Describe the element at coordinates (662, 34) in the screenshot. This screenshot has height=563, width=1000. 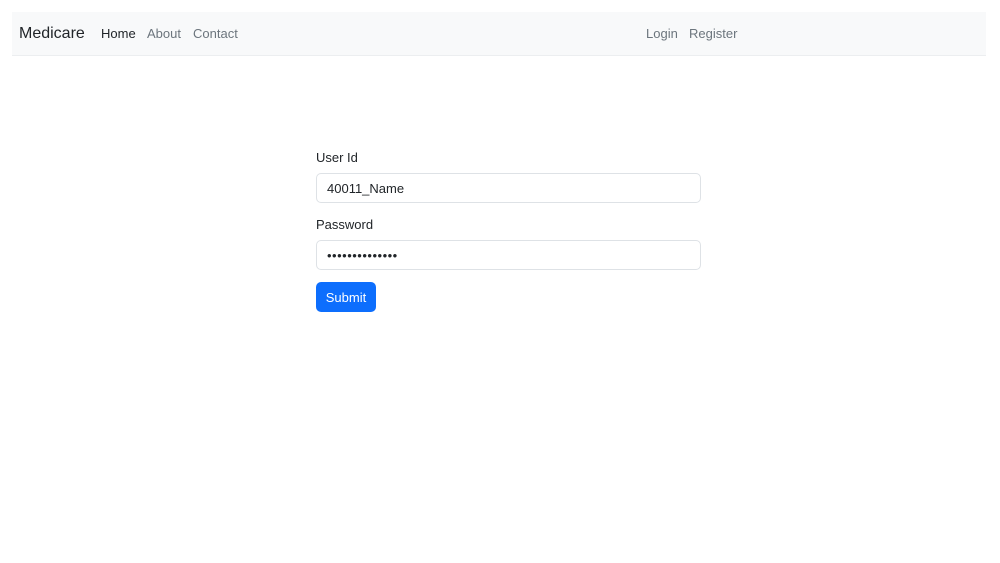
I see `nav-link-login: Login` at that location.